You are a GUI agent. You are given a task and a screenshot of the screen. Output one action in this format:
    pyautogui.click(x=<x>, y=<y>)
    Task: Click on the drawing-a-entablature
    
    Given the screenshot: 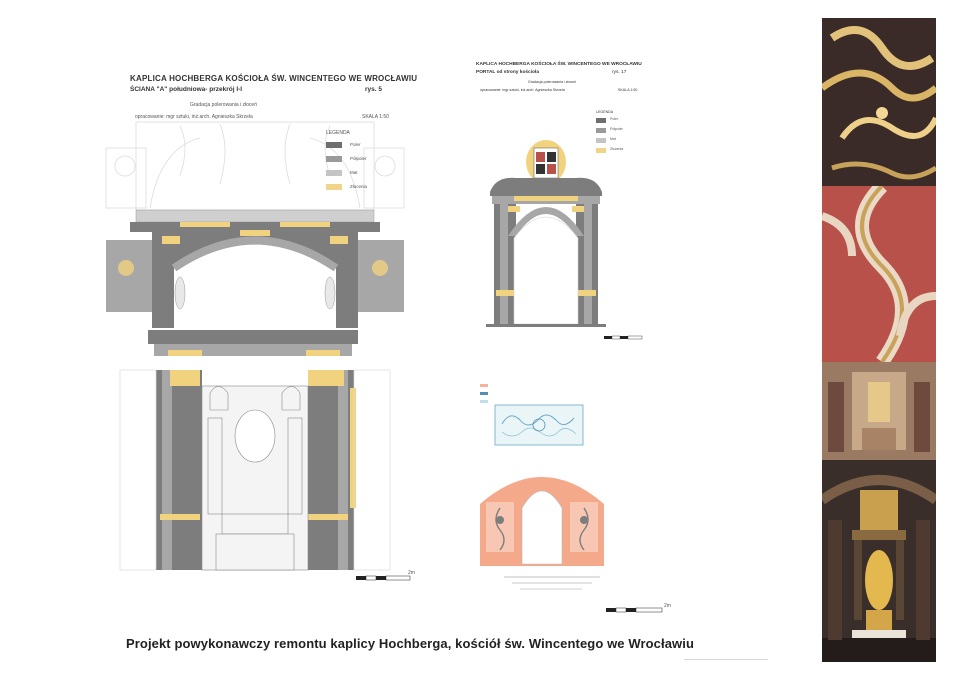 What is the action you would take?
    pyautogui.click(x=253, y=337)
    